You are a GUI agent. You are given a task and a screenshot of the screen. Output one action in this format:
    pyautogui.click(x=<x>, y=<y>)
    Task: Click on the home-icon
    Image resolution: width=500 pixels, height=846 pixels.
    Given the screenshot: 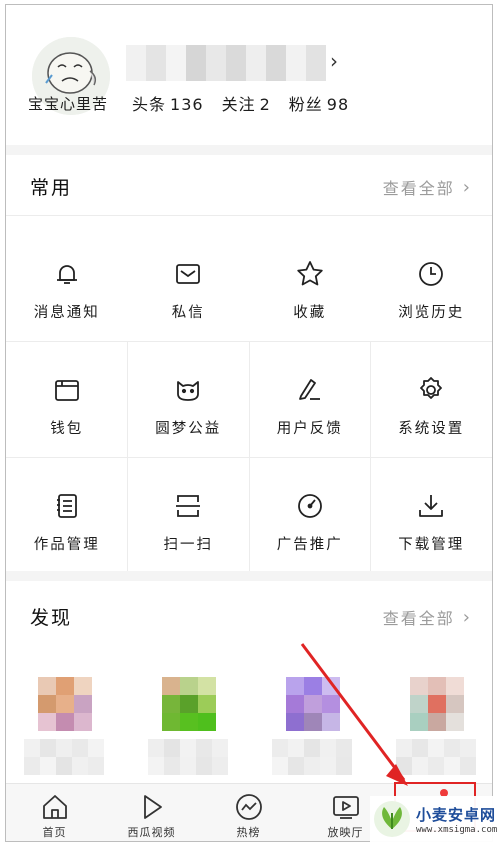 What is the action you would take?
    pyautogui.click(x=55, y=807)
    